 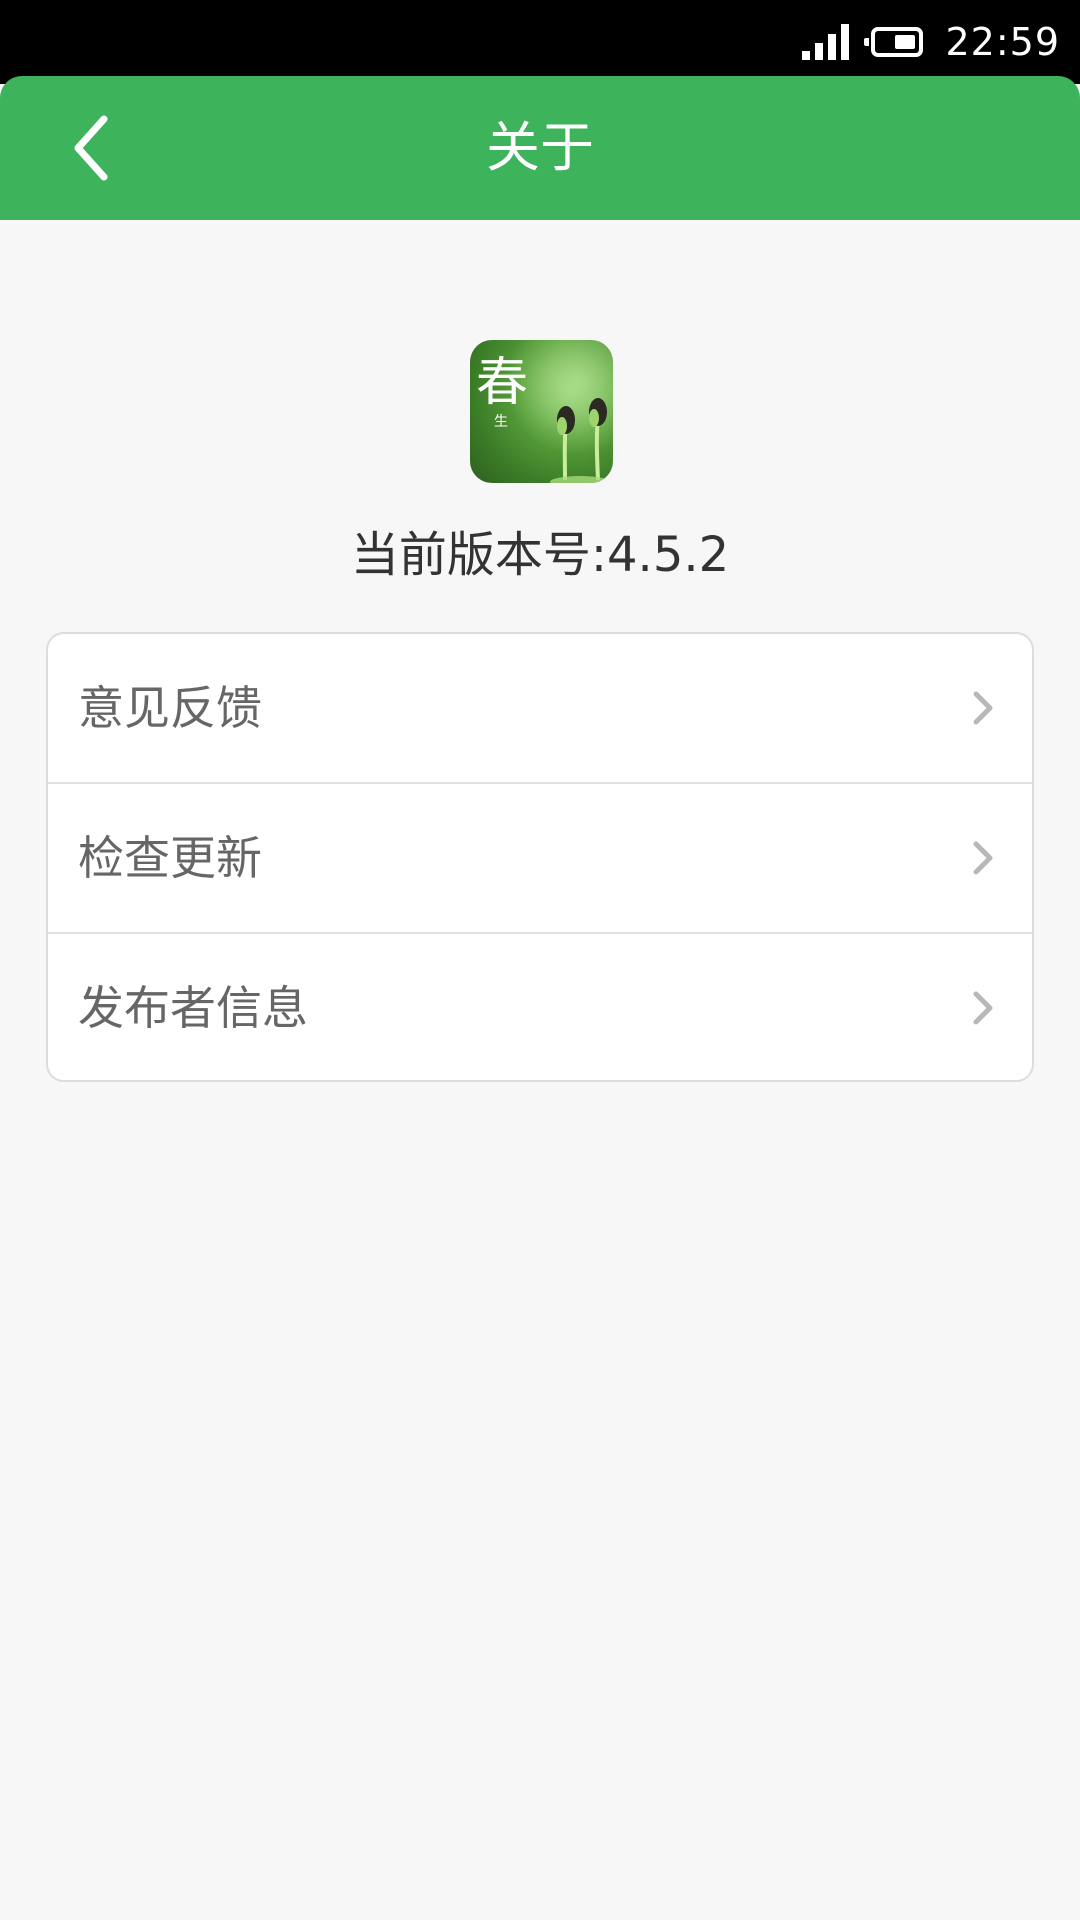 What do you see at coordinates (501, 422) in the screenshot?
I see `logo-subtext: 生` at bounding box center [501, 422].